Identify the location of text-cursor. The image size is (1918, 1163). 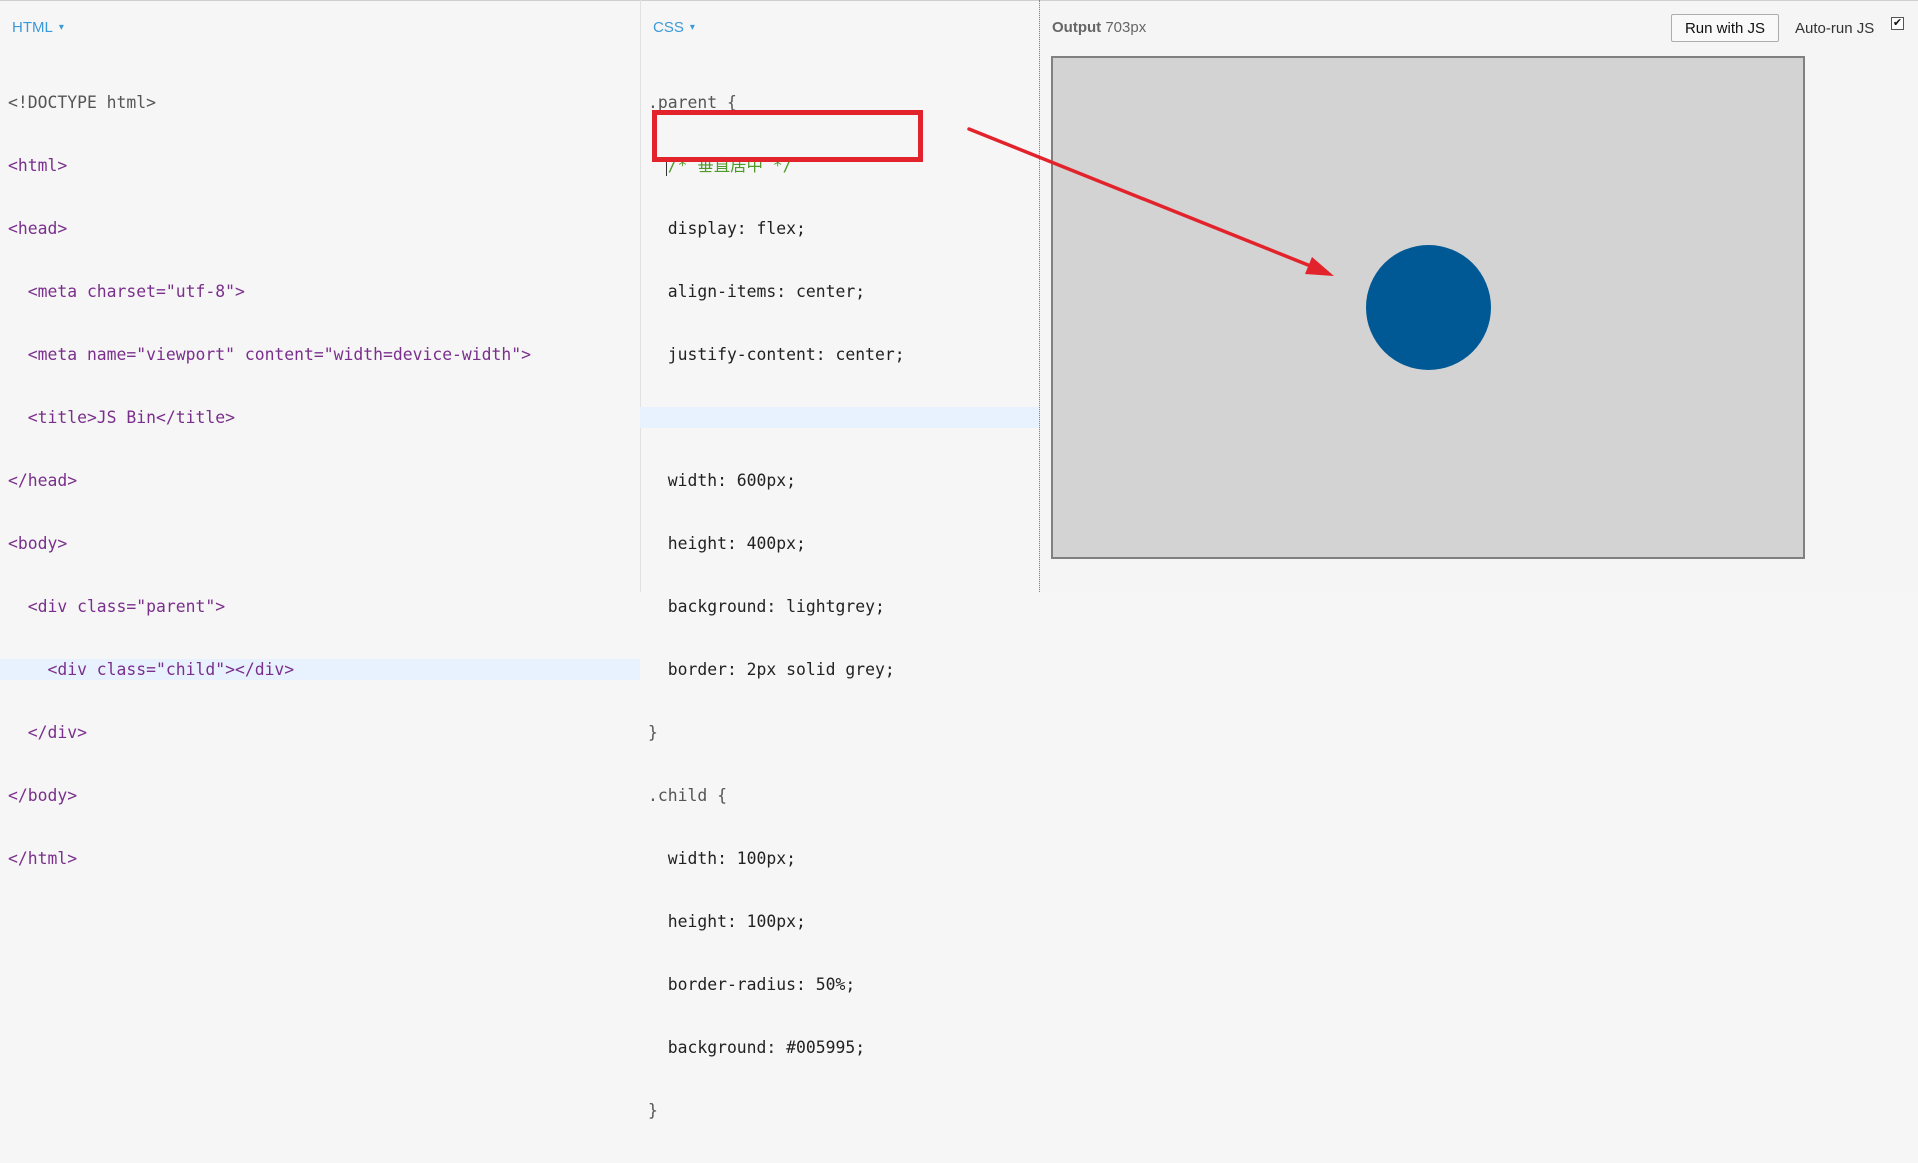
(666, 167).